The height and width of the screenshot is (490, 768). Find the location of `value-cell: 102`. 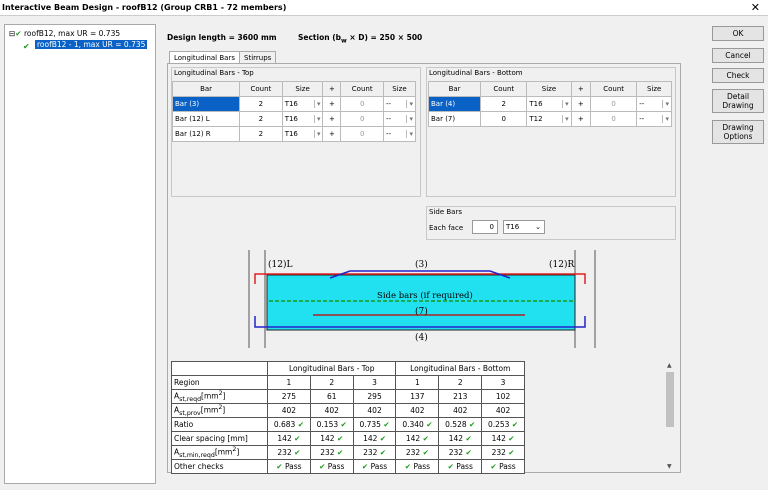

value-cell: 102 is located at coordinates (503, 396).